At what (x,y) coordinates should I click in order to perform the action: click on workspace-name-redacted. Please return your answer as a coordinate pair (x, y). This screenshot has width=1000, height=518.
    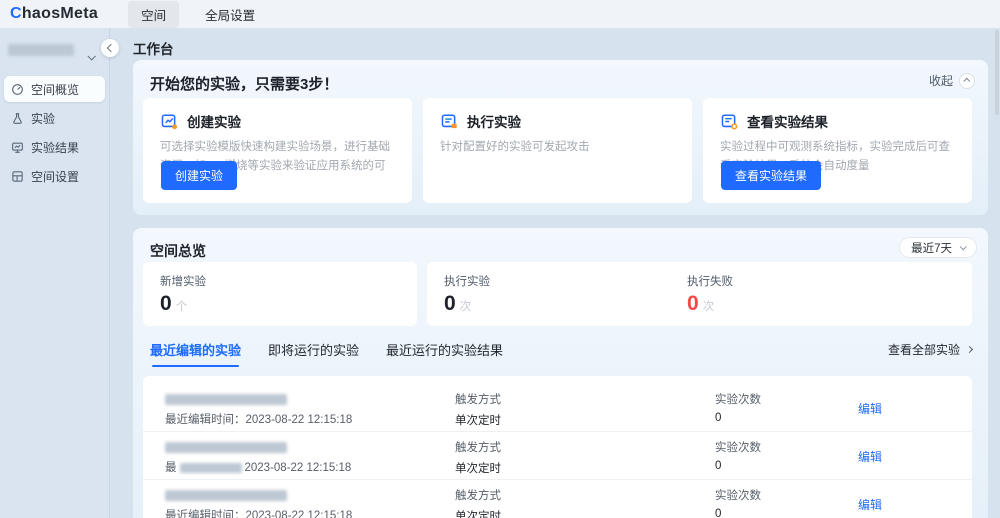
    Looking at the image, I should click on (41, 49).